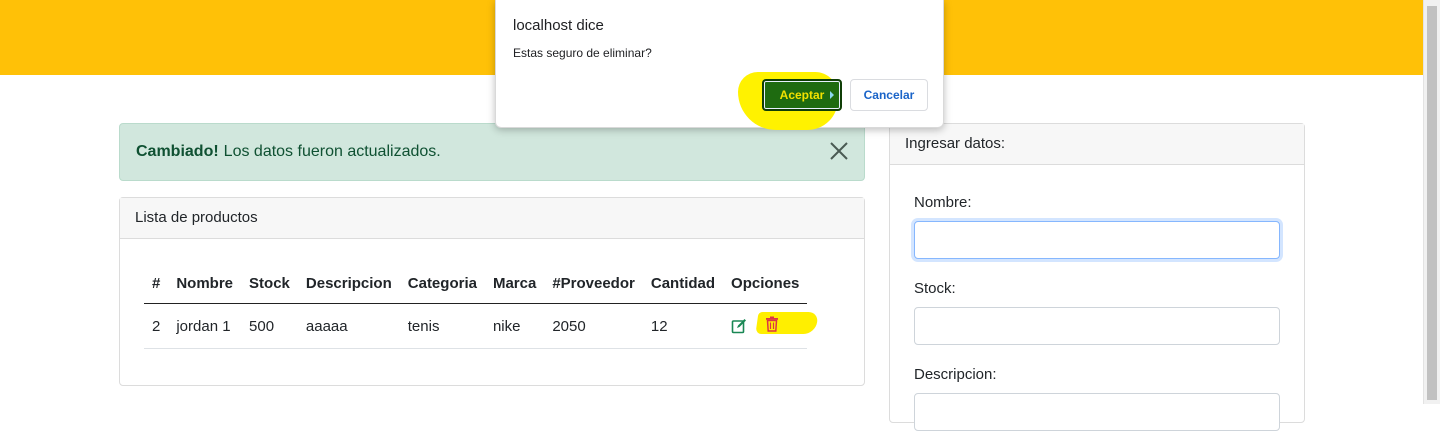 The width and height of the screenshot is (1440, 431). What do you see at coordinates (1097, 240) in the screenshot?
I see `nombre-input` at bounding box center [1097, 240].